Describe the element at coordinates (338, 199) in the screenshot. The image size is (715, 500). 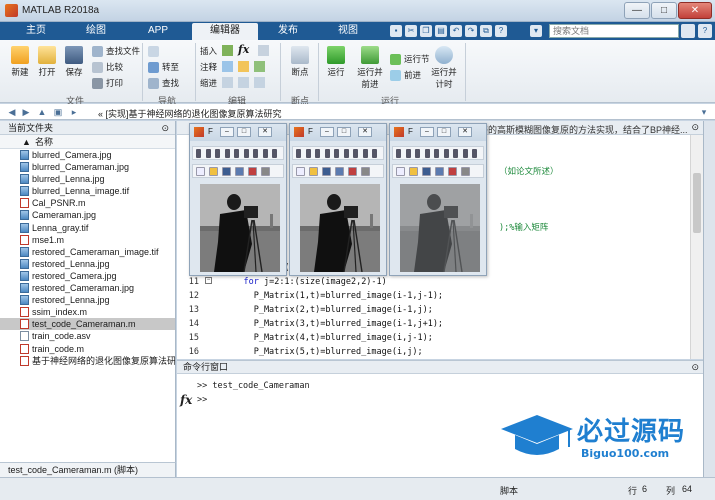
I see `figure-window: F – □ ✕` at that location.